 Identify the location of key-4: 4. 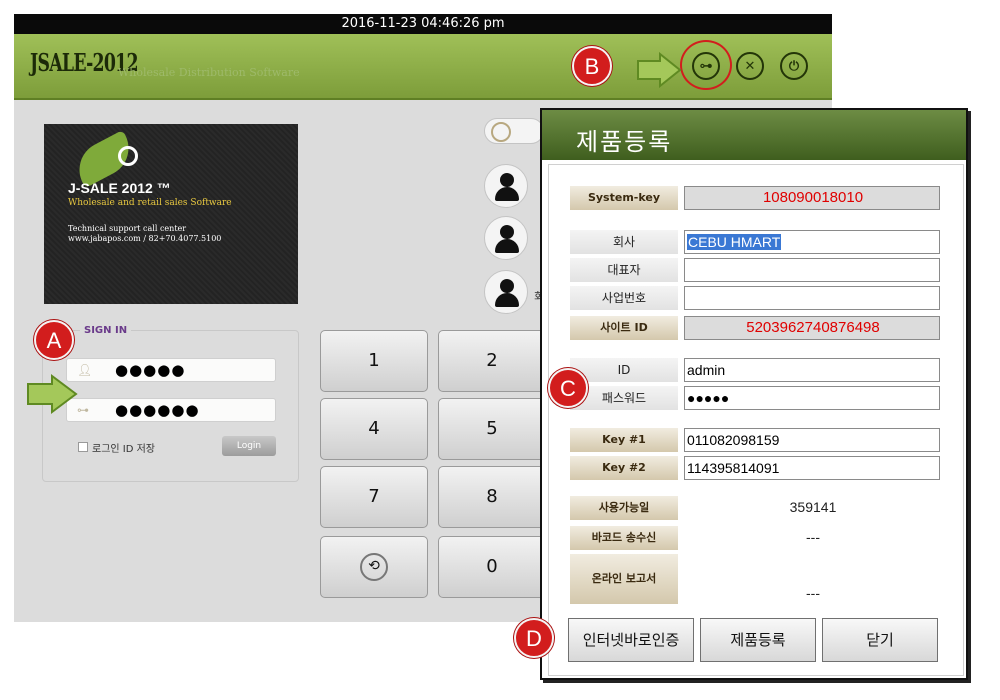
(374, 429).